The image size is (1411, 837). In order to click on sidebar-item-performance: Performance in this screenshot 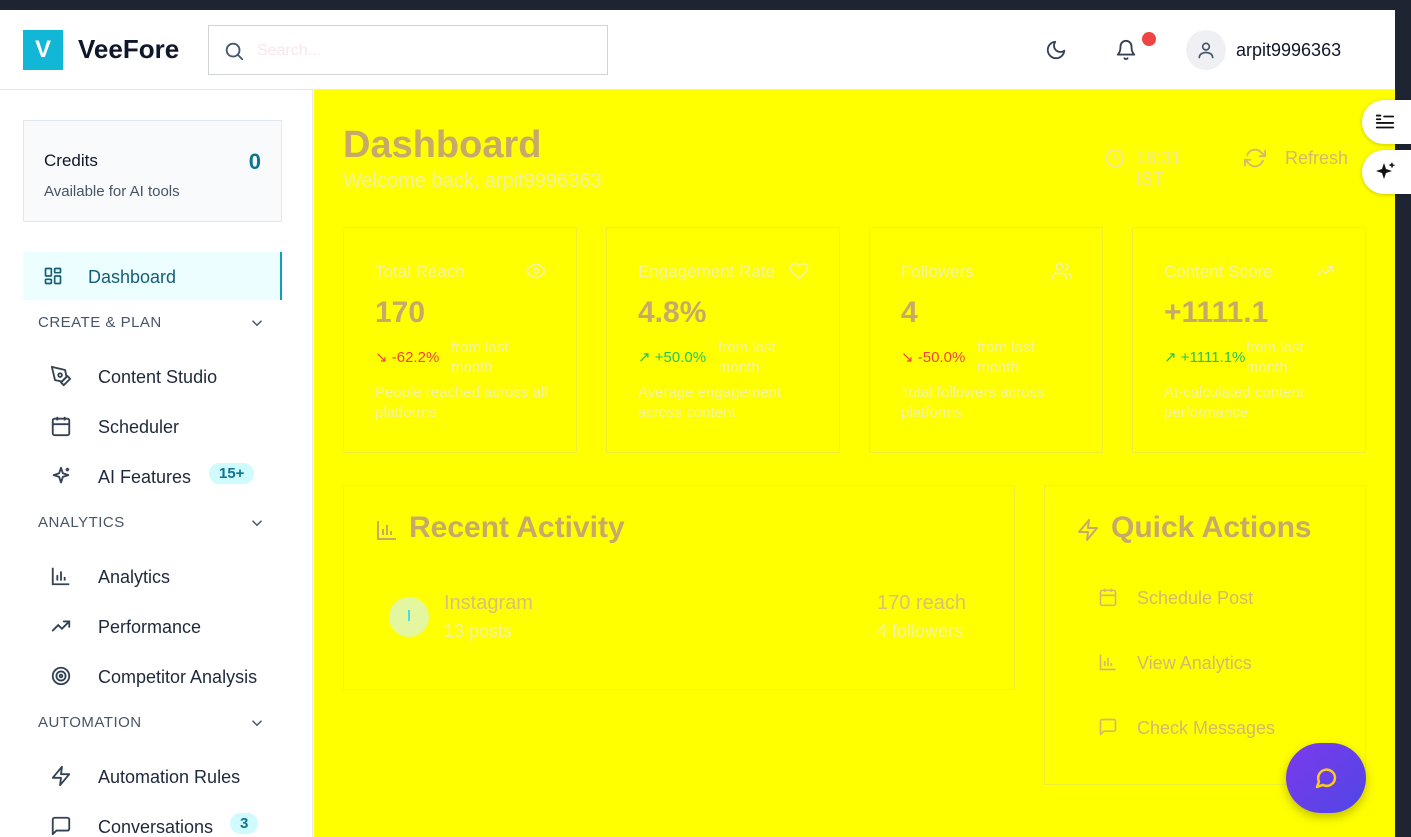, I will do `click(170, 627)`.